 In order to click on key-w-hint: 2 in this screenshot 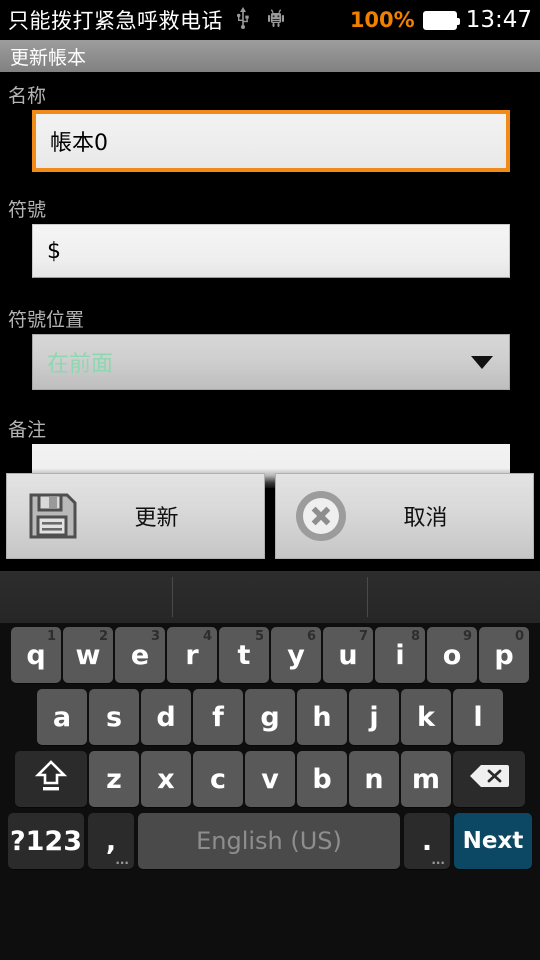, I will do `click(103, 636)`.